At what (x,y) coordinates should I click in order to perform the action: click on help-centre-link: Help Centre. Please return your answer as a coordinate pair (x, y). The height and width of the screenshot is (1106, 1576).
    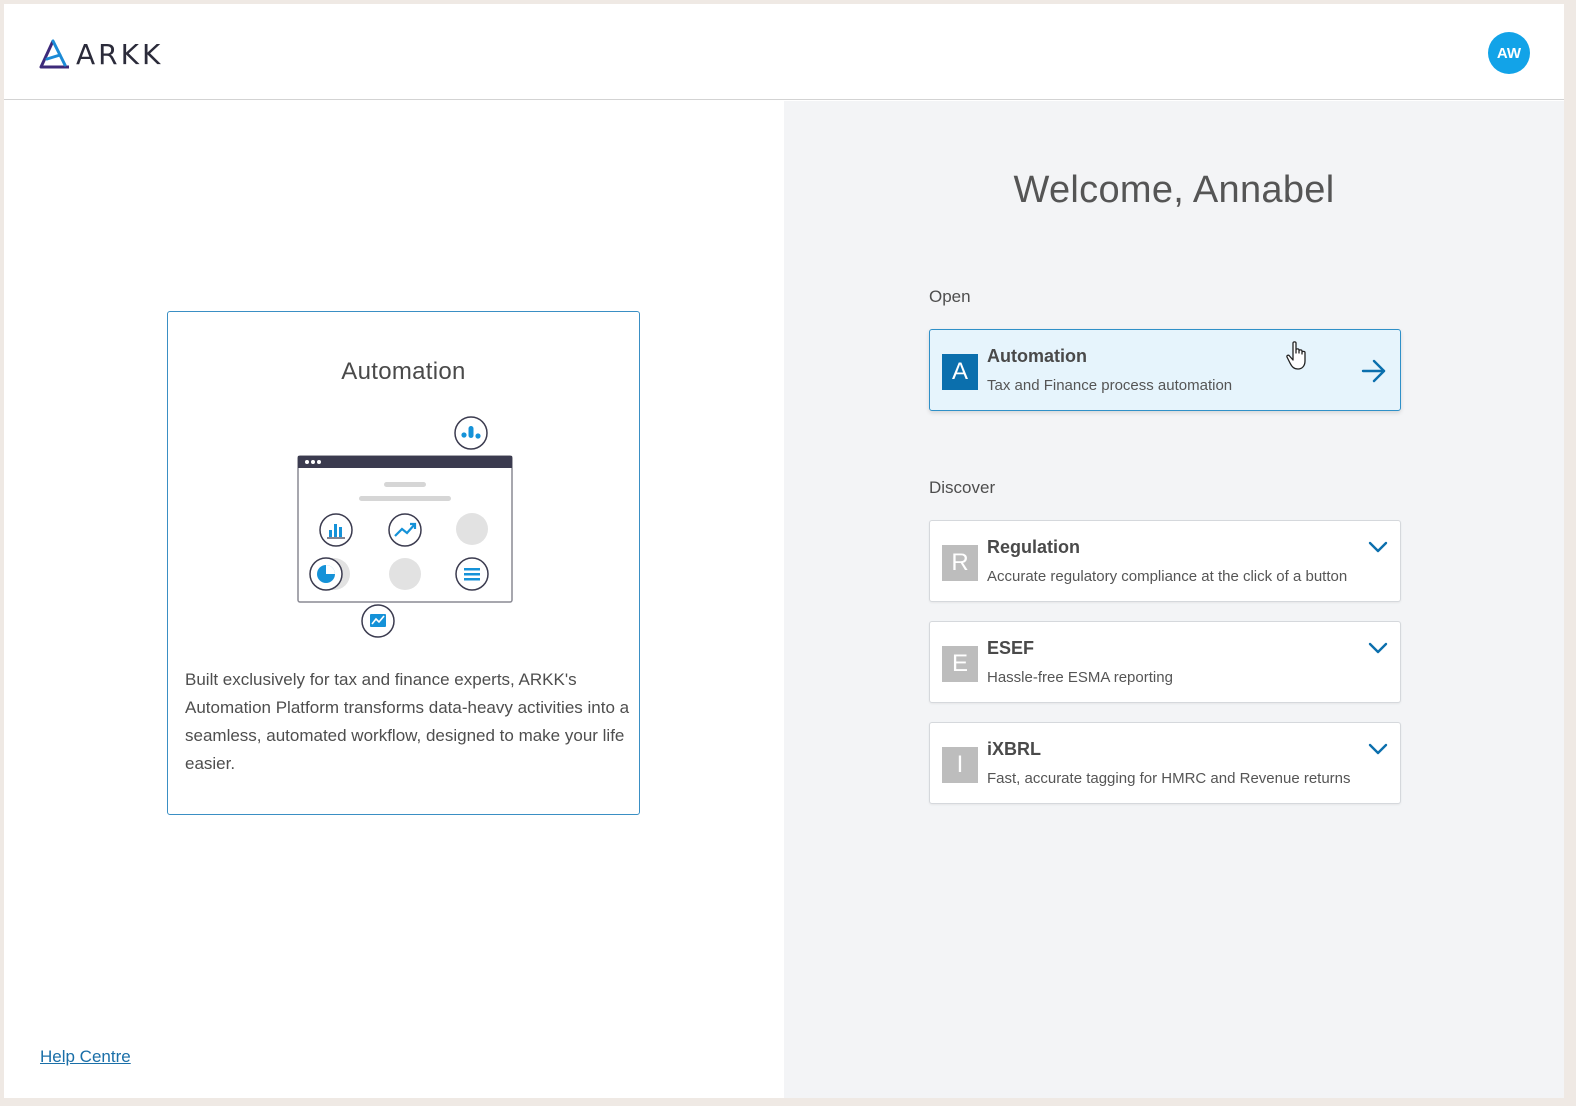
    Looking at the image, I should click on (85, 1057).